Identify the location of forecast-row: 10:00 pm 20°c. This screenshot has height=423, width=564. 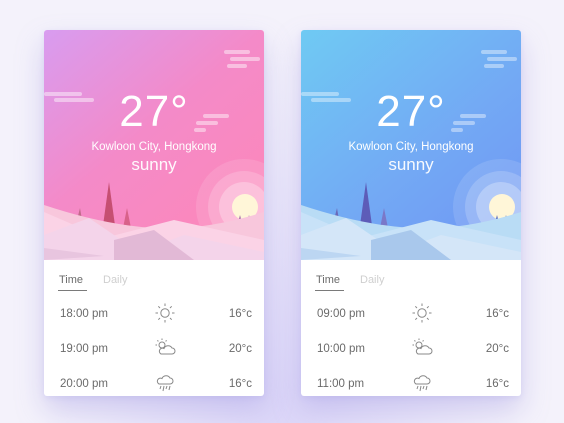
(411, 351).